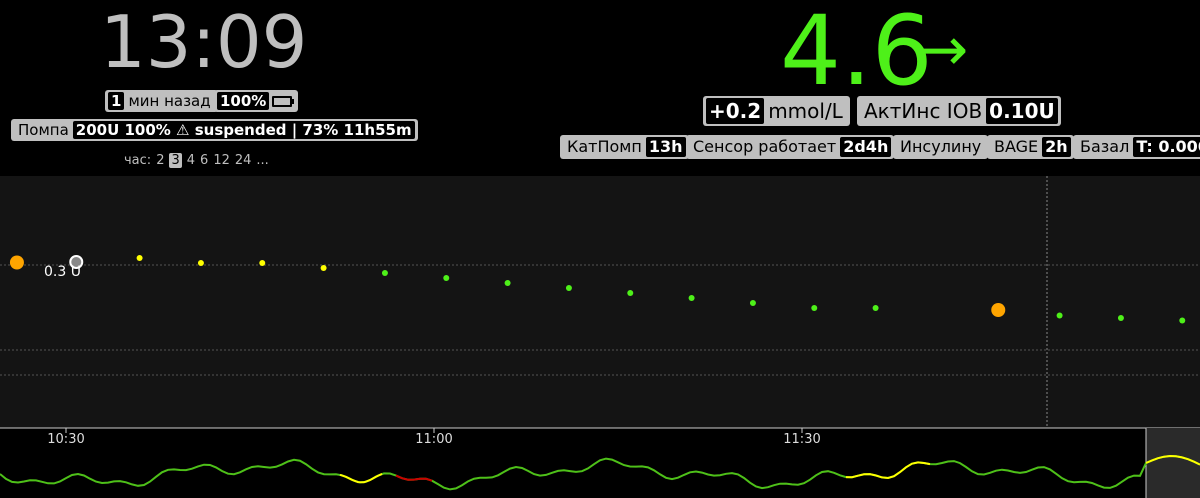  I want to click on uploader-battery-pill: 100%, so click(256, 101).